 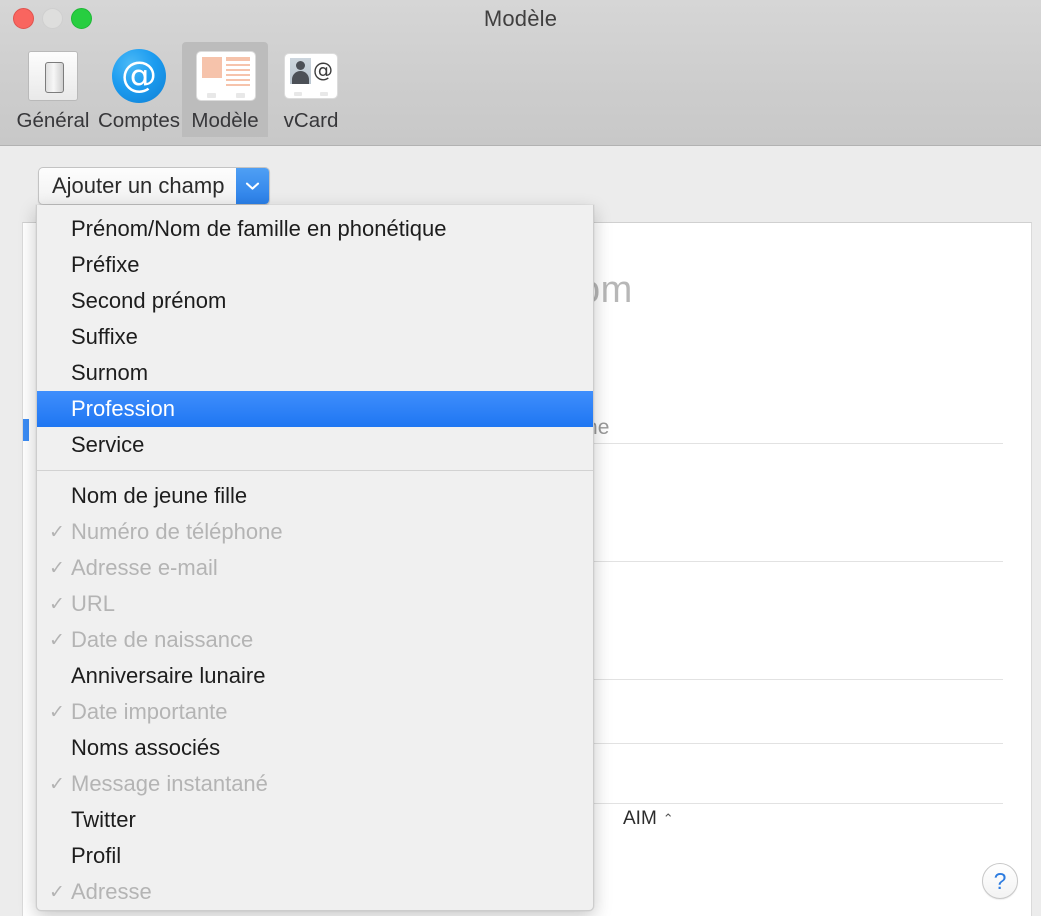 What do you see at coordinates (110, 372) in the screenshot?
I see `menu-item-label: Surnom` at bounding box center [110, 372].